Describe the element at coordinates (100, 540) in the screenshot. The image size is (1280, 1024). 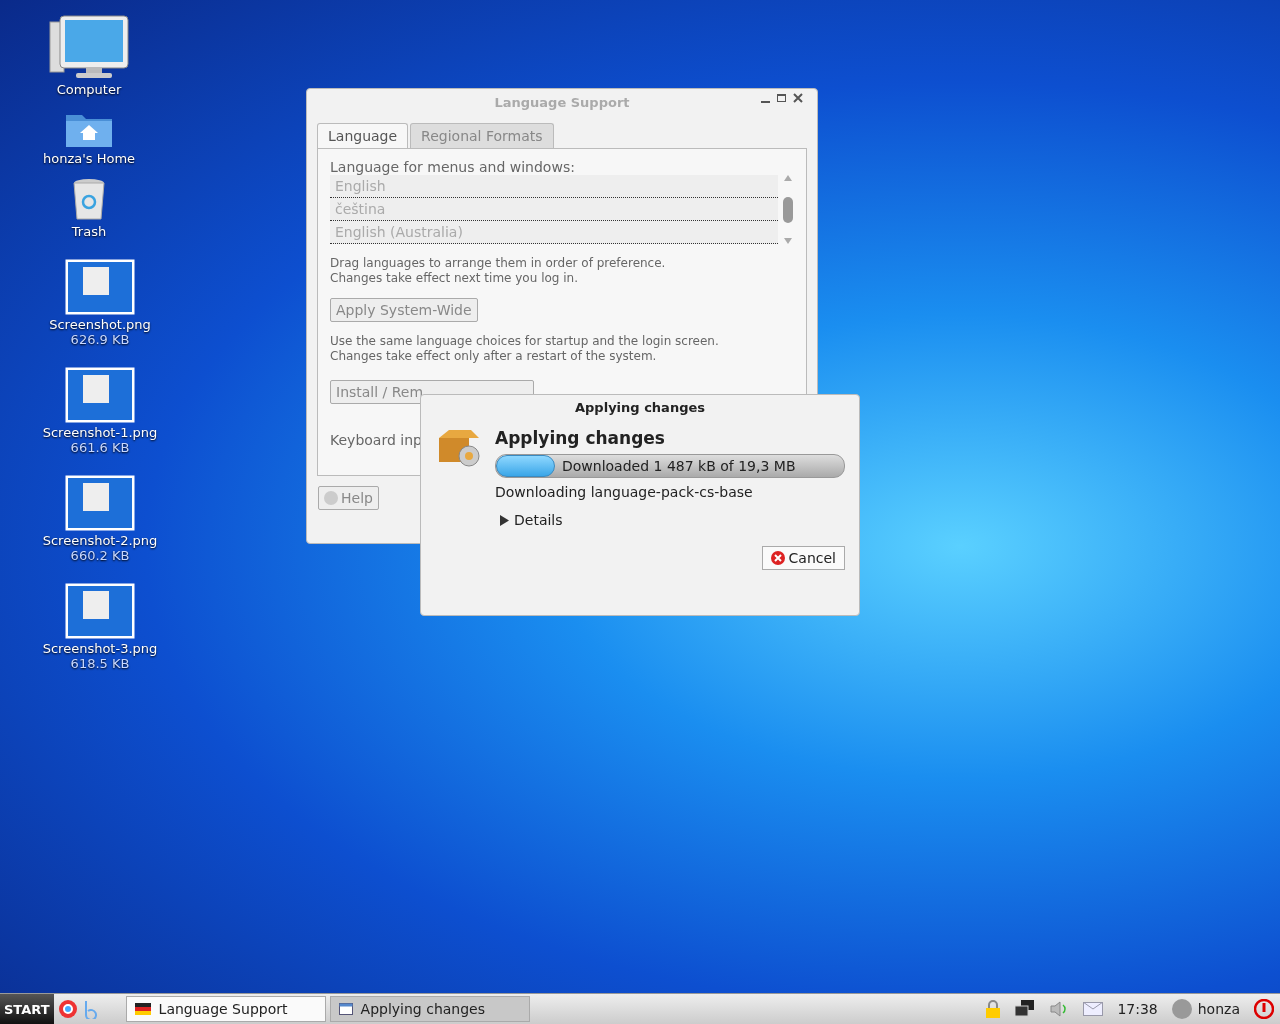
I see `desktop-icon-label: Screenshot-2.png` at that location.